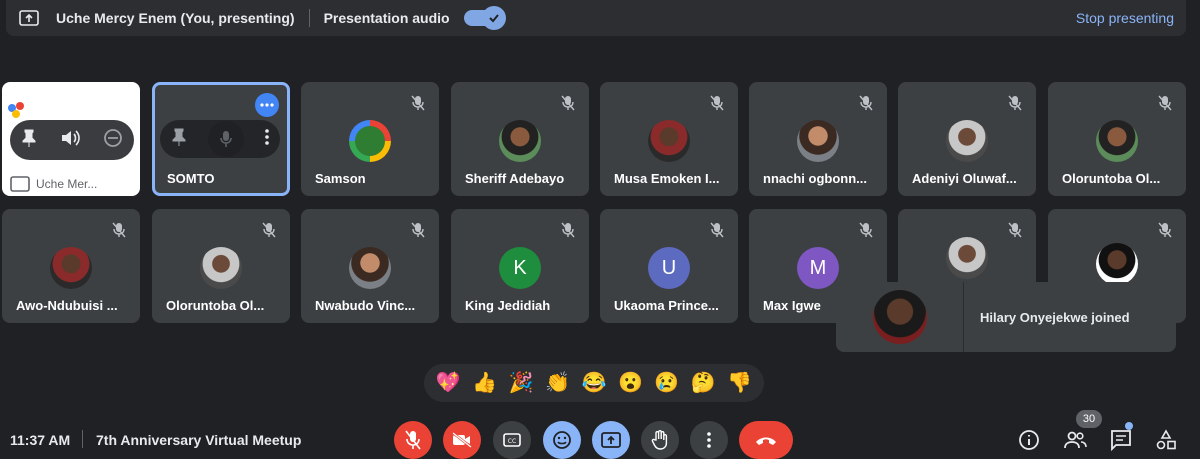 The height and width of the screenshot is (459, 1200). What do you see at coordinates (666, 383) in the screenshot?
I see `reaction-sad: 😢` at bounding box center [666, 383].